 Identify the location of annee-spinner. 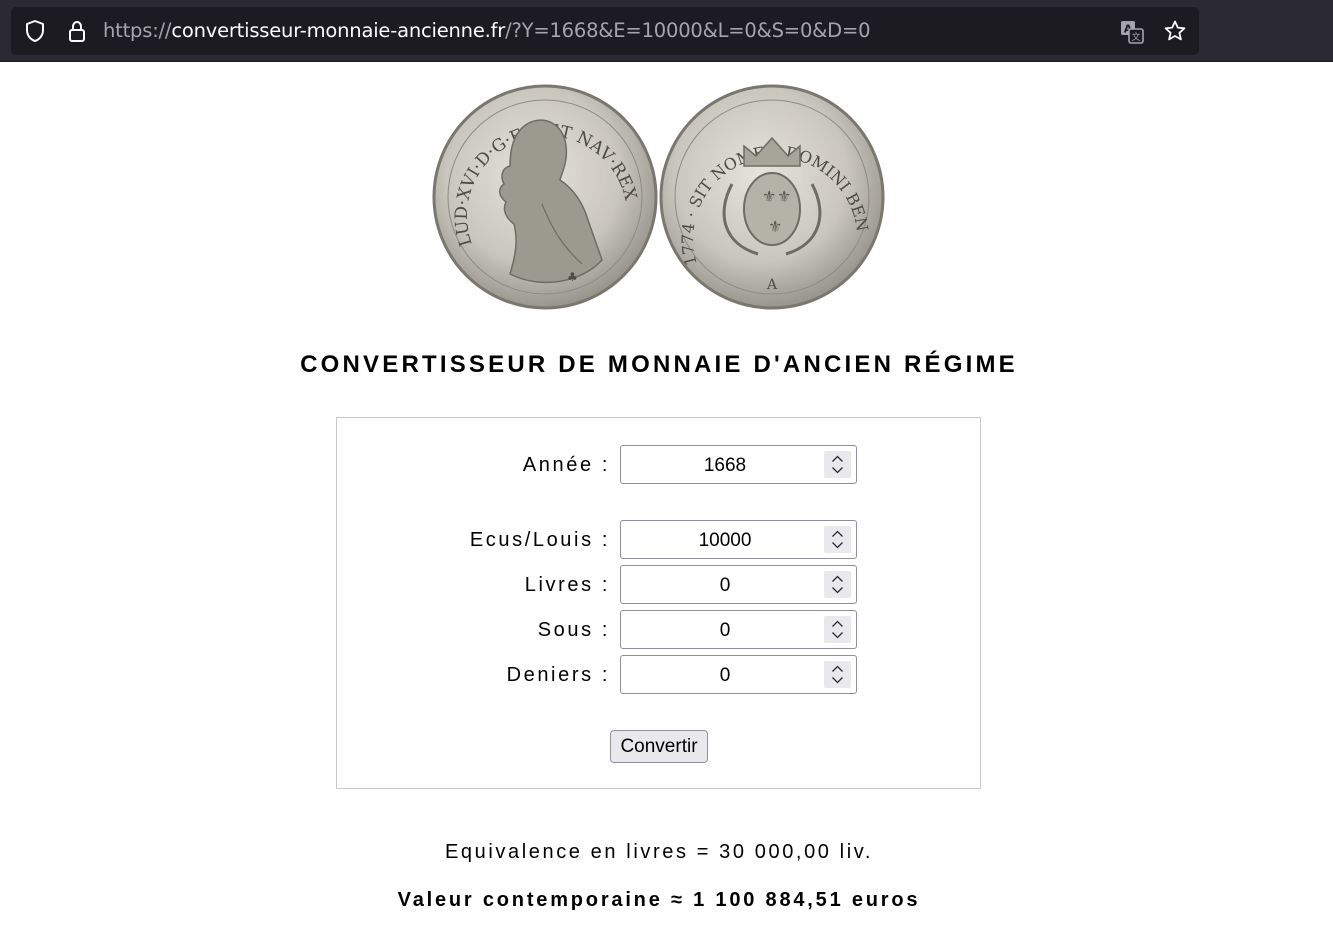
(837, 464).